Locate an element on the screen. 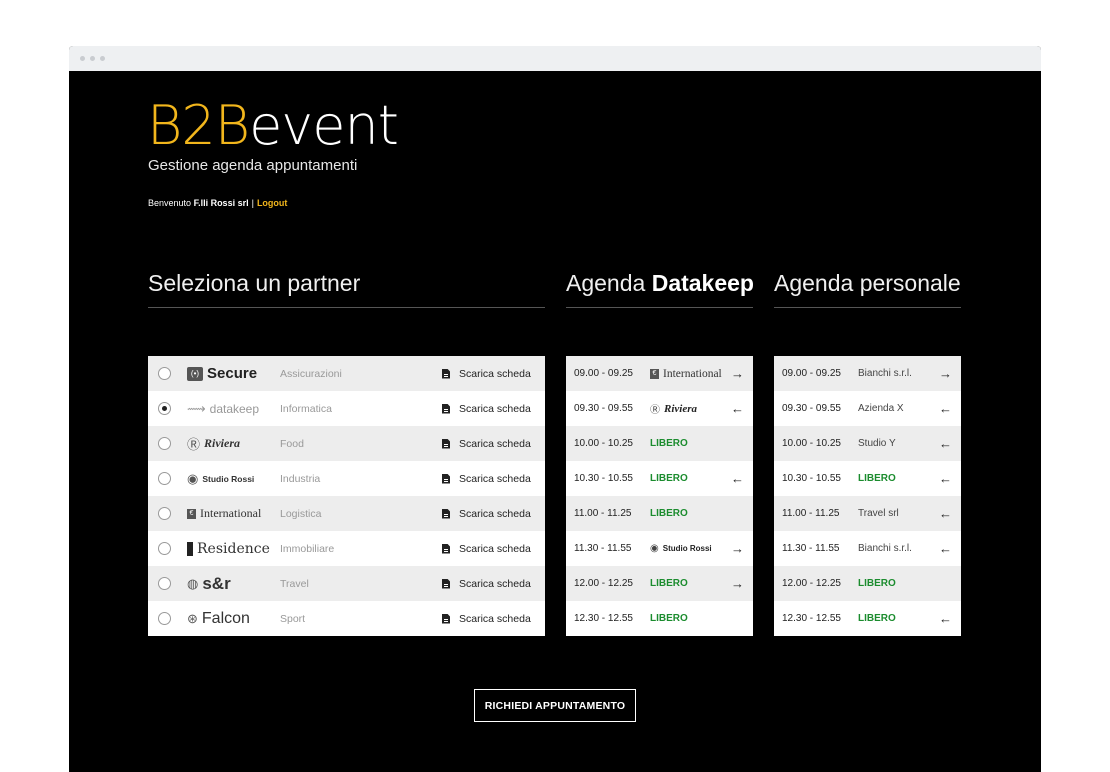  slot-time: 10.00 - 10.25 is located at coordinates (603, 443).